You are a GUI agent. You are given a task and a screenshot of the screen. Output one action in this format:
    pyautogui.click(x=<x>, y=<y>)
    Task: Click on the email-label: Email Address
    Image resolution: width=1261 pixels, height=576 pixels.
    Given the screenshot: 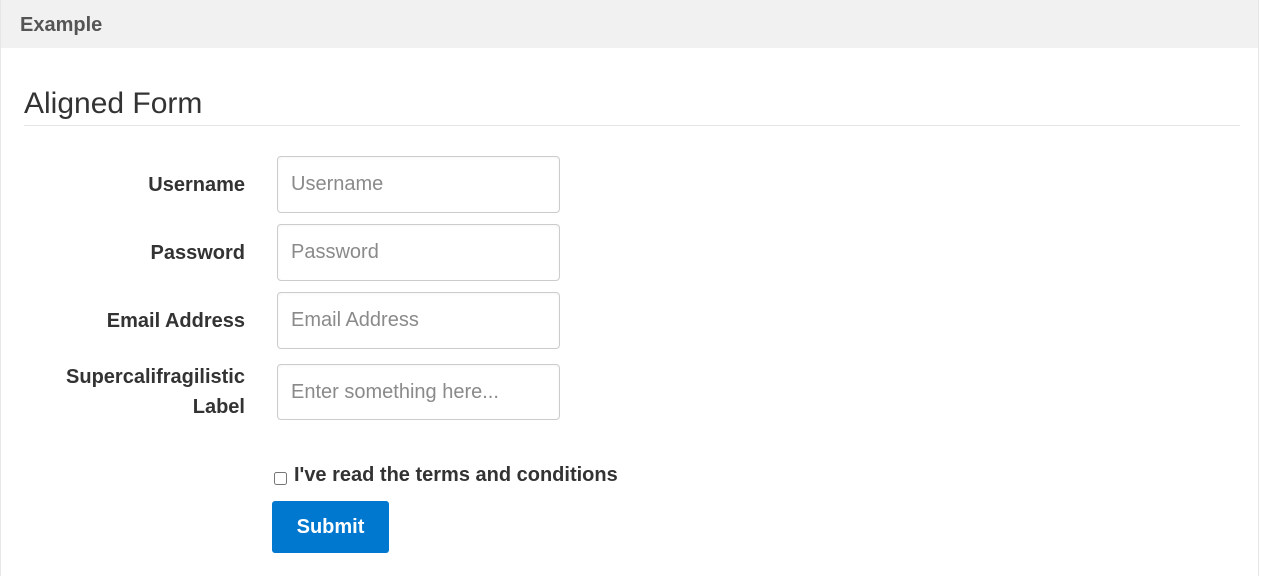 What is the action you would take?
    pyautogui.click(x=175, y=321)
    